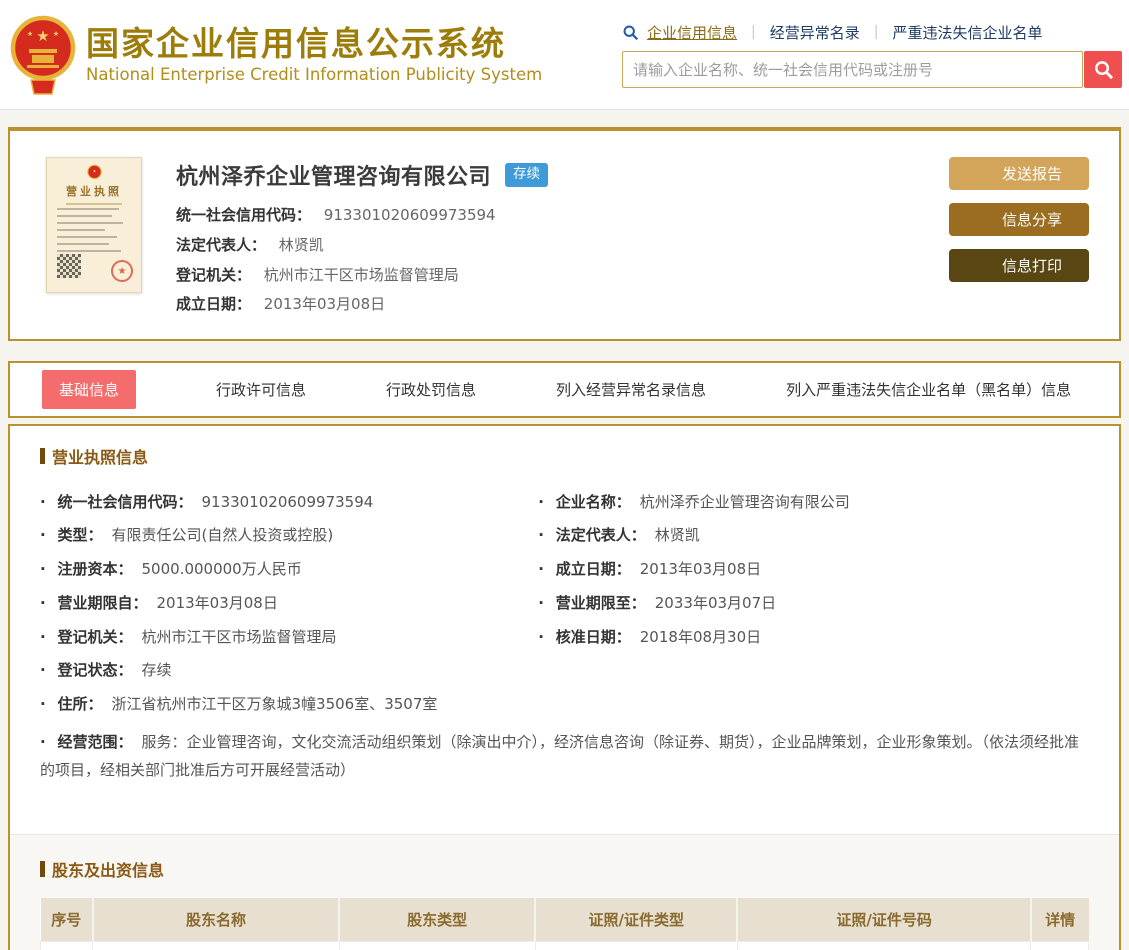  What do you see at coordinates (872, 32) in the screenshot?
I see `header-nav: 企业信用信息 | 经营异常名录 | 严重违法失信企业名单` at bounding box center [872, 32].